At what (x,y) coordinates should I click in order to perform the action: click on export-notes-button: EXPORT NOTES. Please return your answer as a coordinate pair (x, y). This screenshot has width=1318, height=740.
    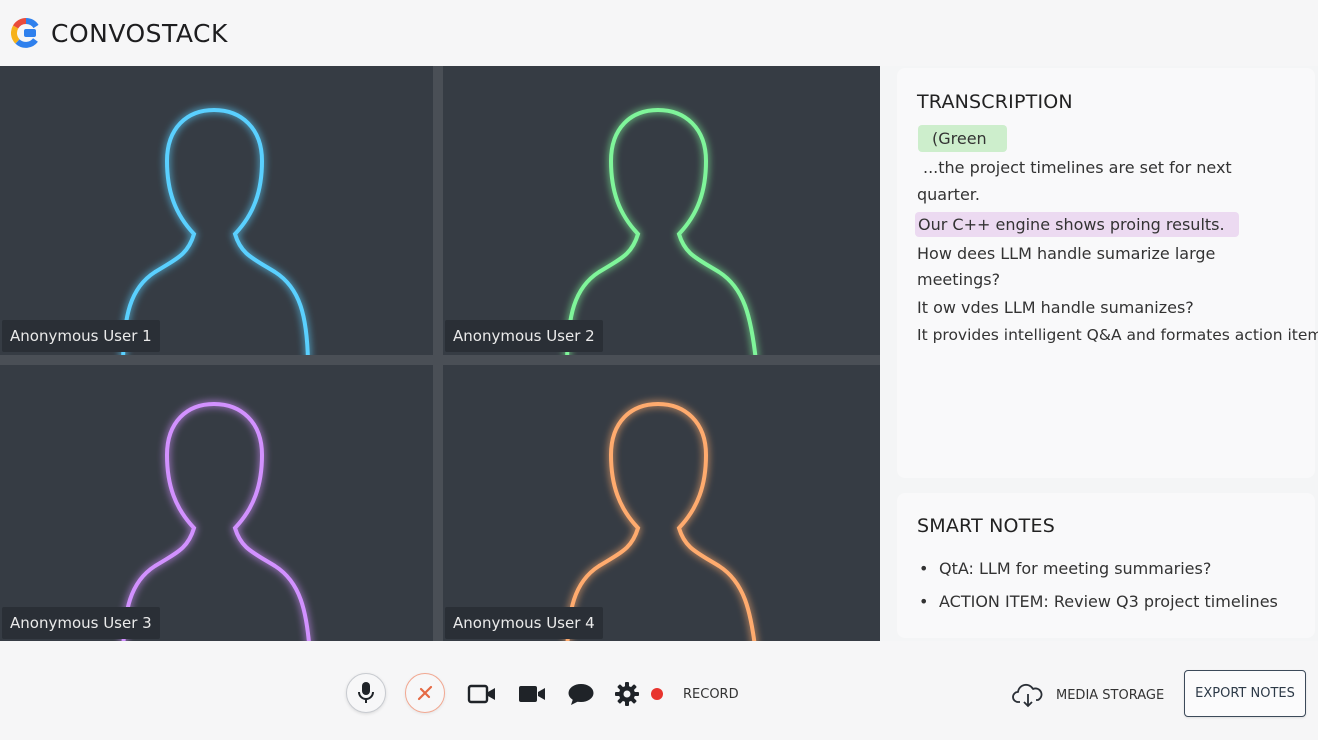
    Looking at the image, I should click on (1245, 693).